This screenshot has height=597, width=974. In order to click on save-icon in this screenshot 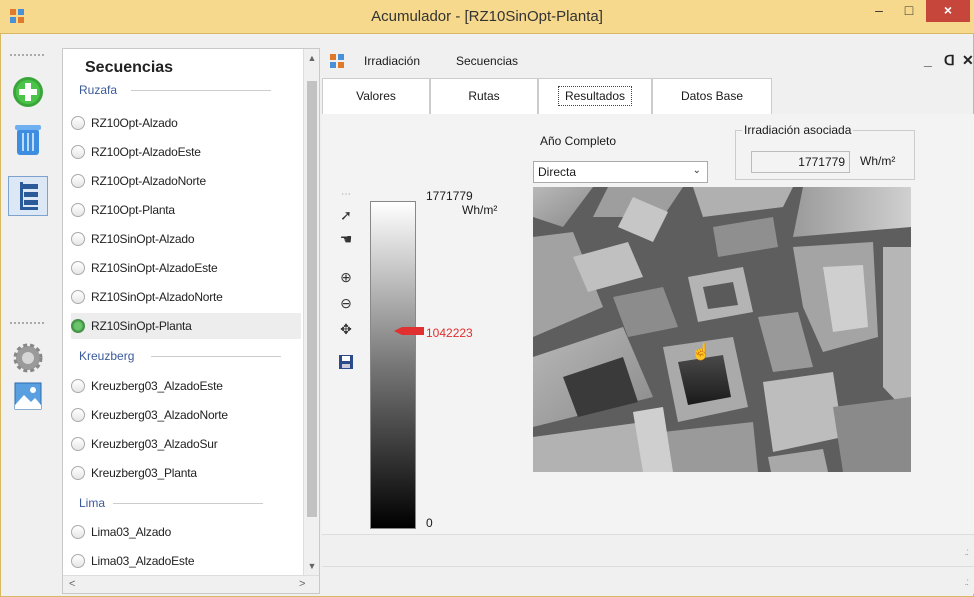, I will do `click(346, 367)`.